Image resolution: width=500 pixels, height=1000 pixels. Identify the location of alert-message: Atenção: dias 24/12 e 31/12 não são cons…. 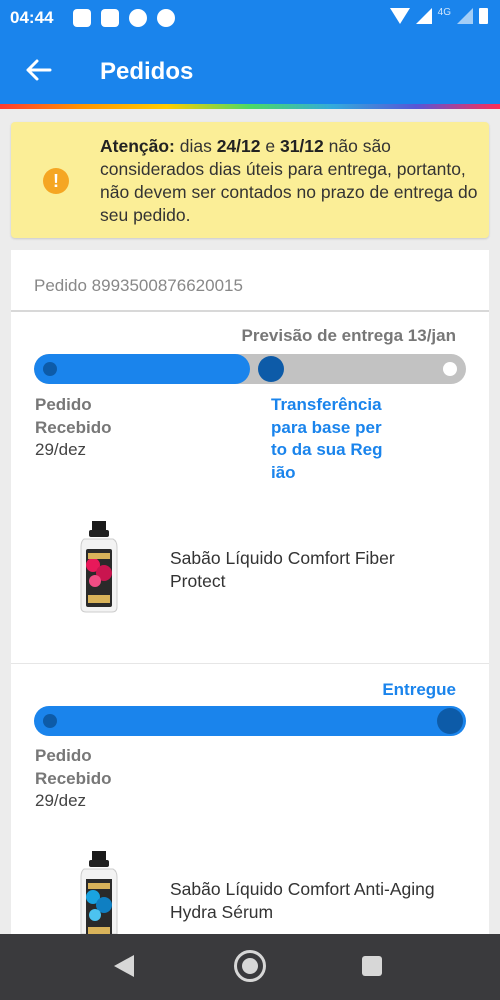
(291, 181).